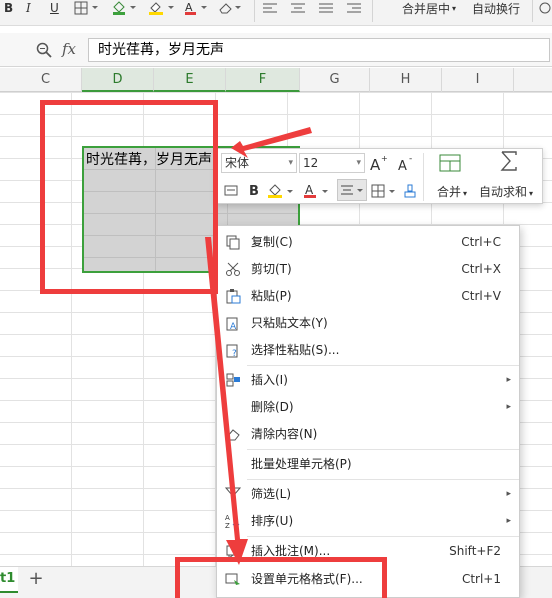 The height and width of the screenshot is (598, 552). I want to click on eraser-icon, so click(230, 8).